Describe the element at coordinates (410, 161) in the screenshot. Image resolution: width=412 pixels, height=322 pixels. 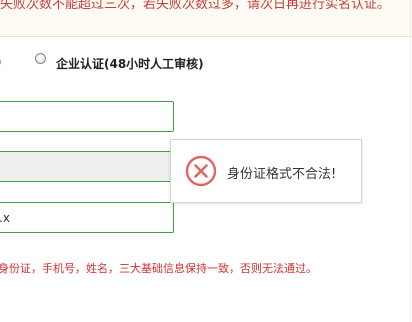
I see `panel-divider` at that location.